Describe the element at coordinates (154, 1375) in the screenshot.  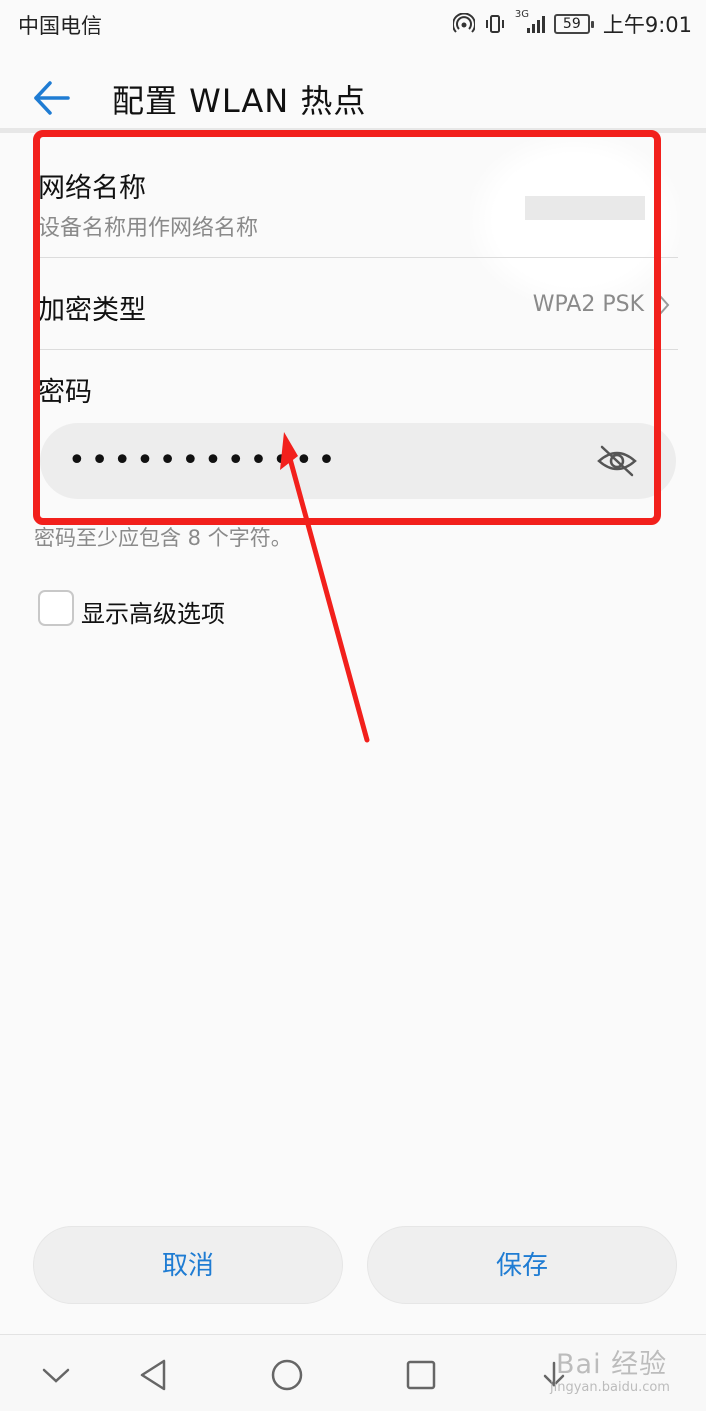
I see `back-triangle-icon` at that location.